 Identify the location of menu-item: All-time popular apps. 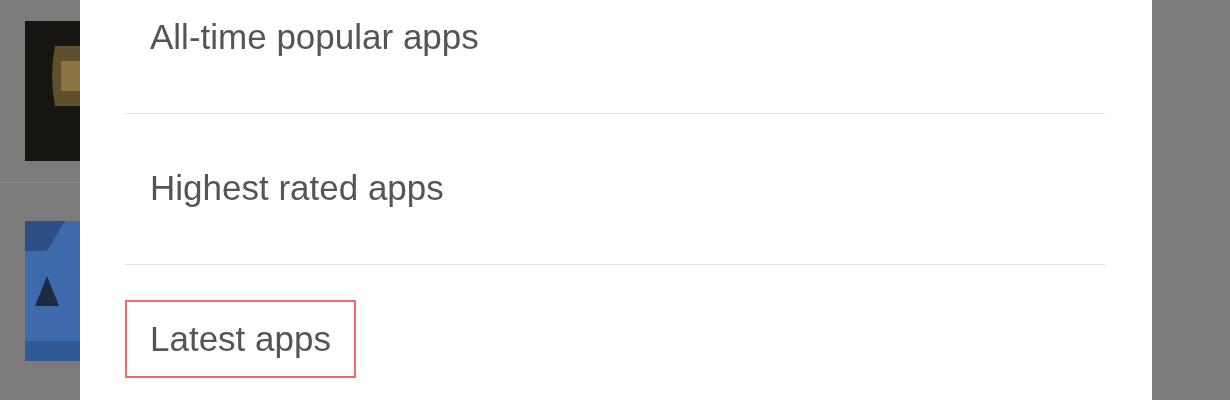
(314, 38).